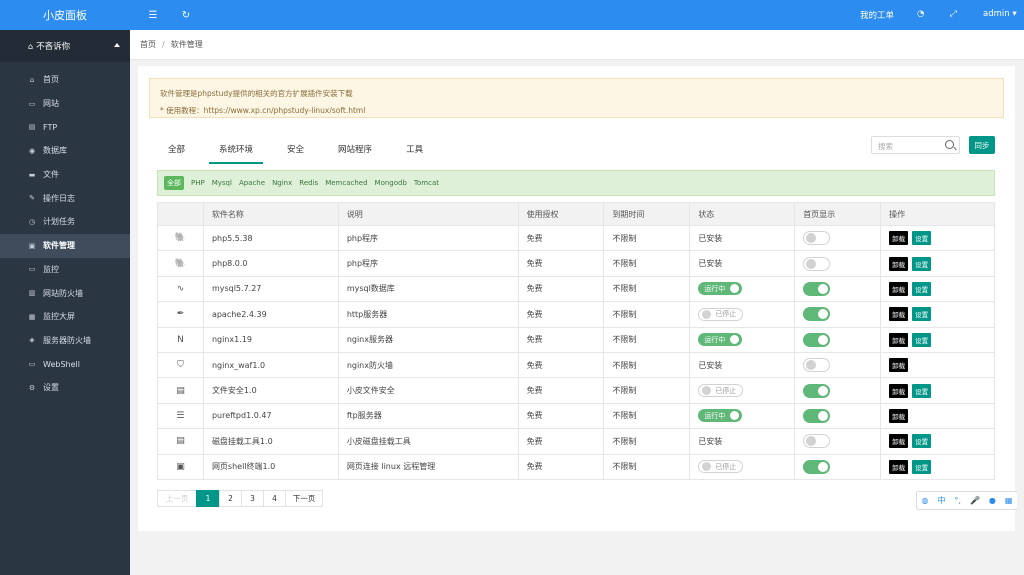 This screenshot has height=575, width=1024. I want to click on filter-1: PHP, so click(198, 183).